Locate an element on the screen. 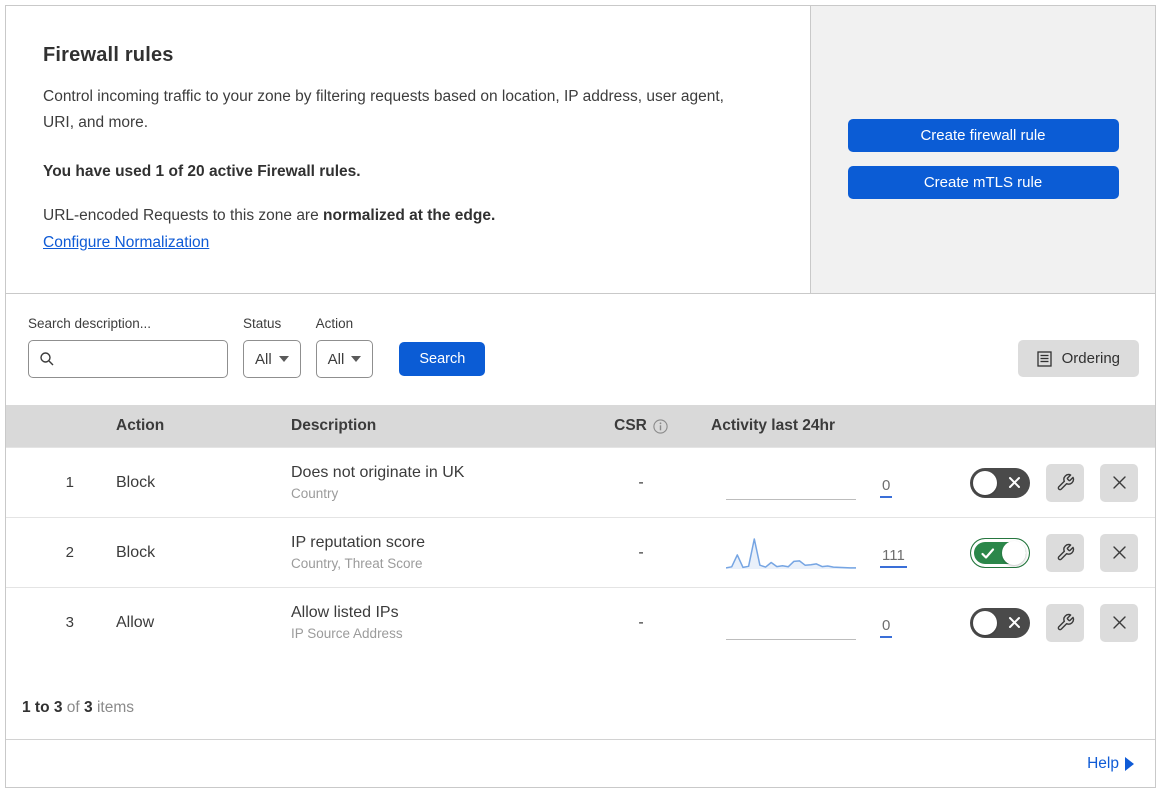 The width and height of the screenshot is (1161, 791). status-label: Status is located at coordinates (262, 323).